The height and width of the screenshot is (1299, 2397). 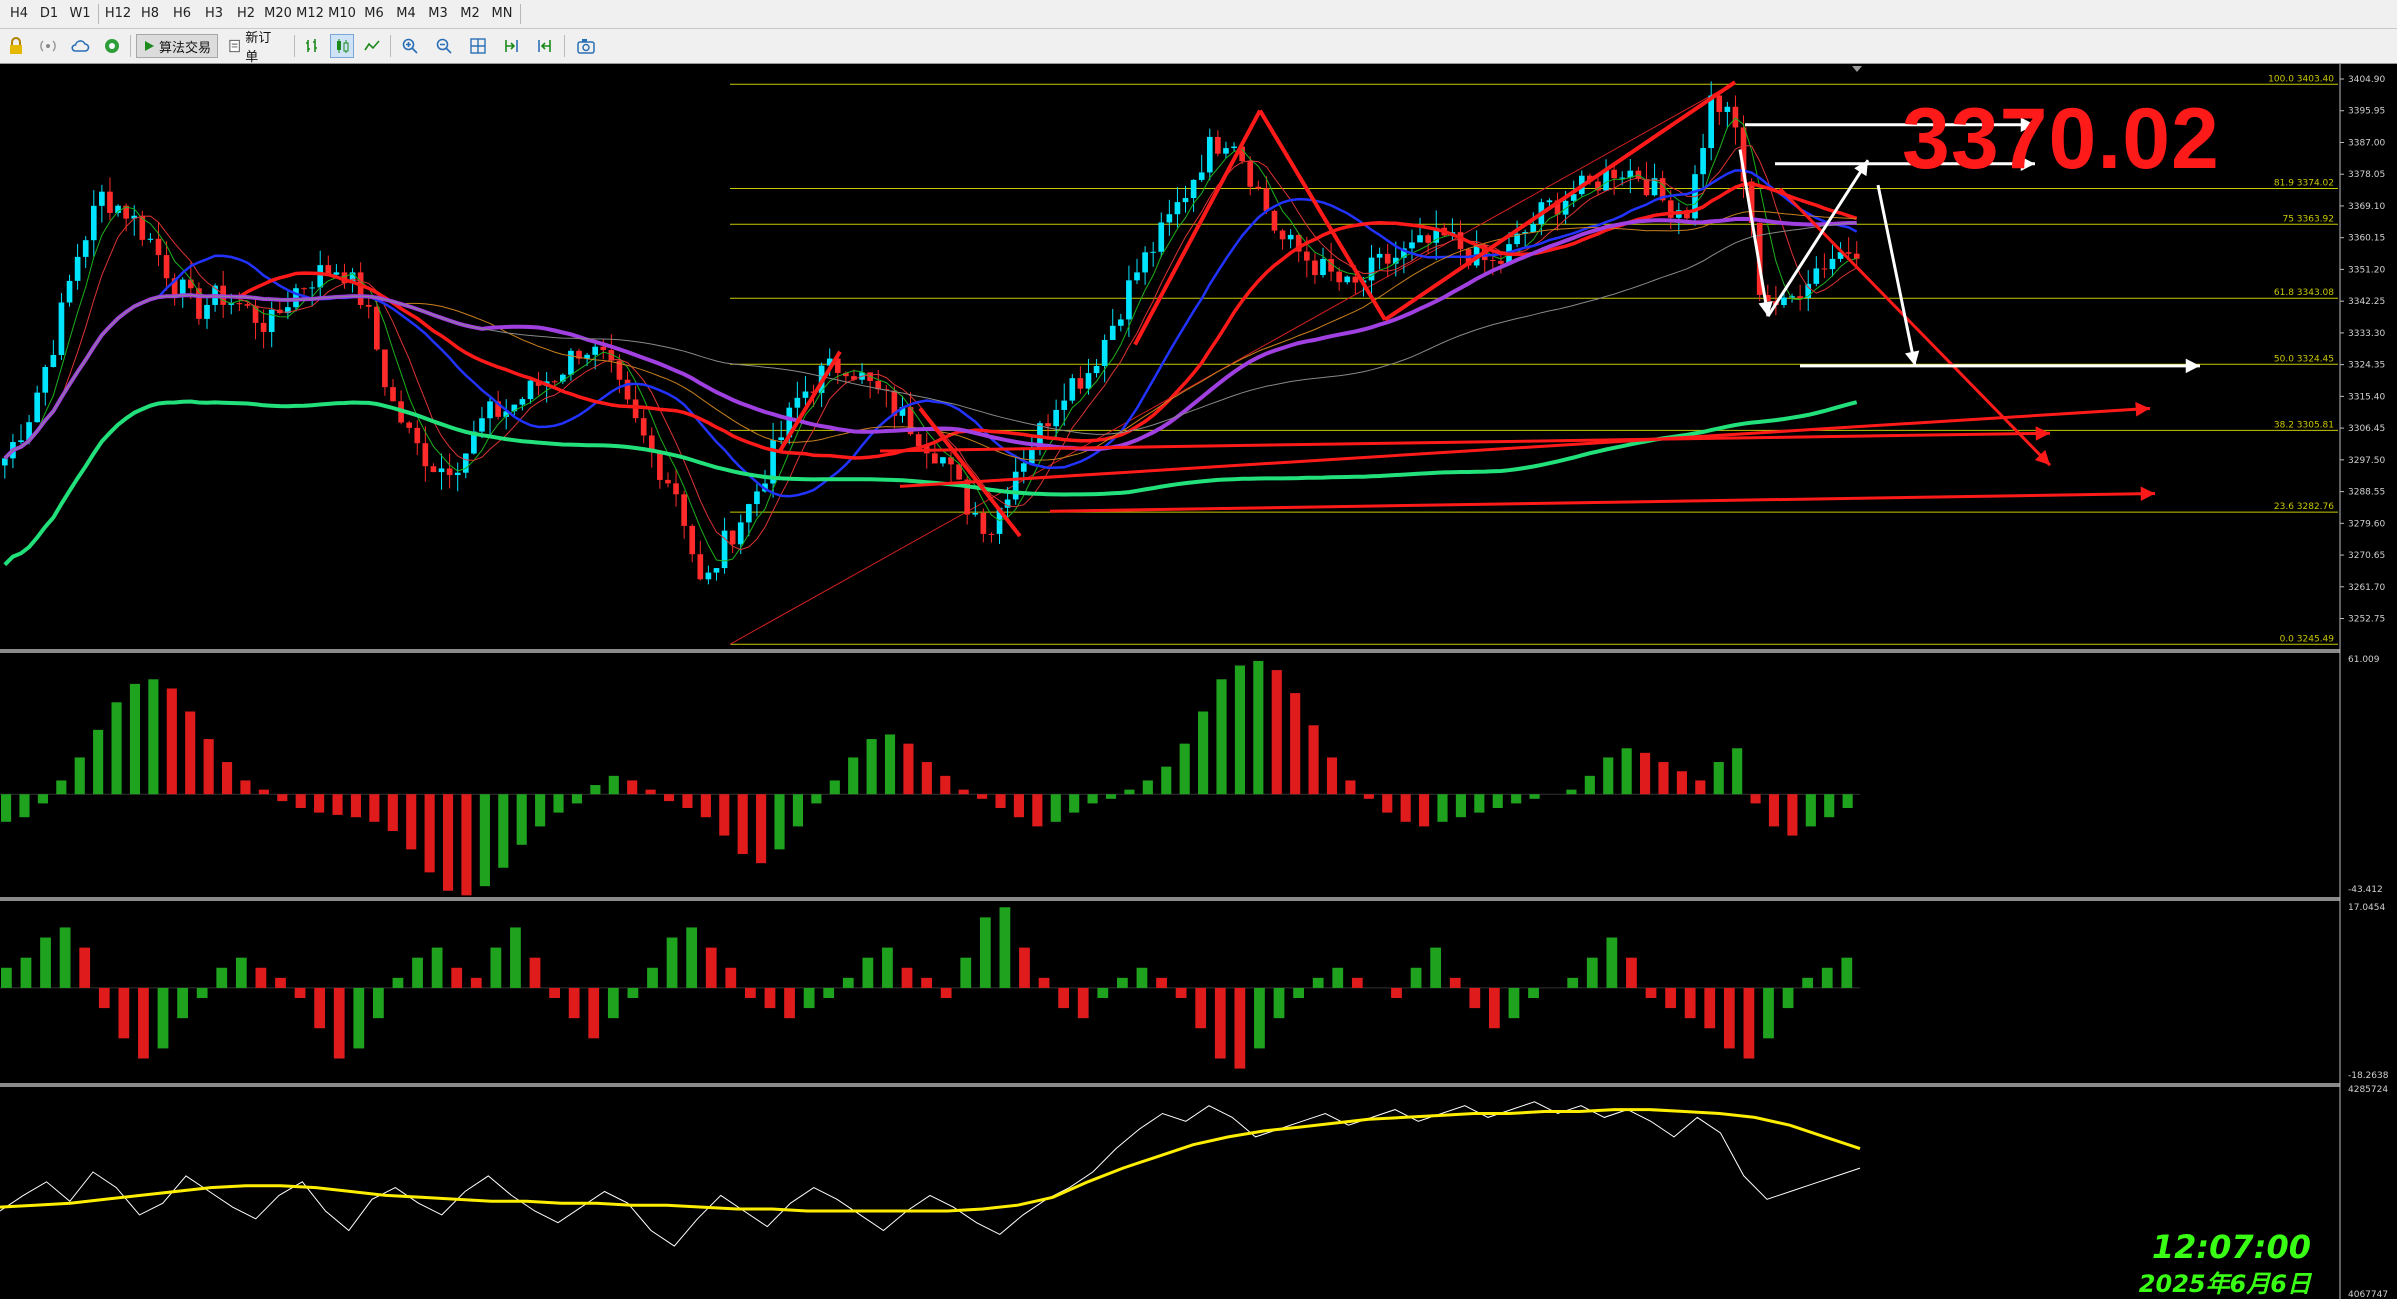 What do you see at coordinates (80, 46) in the screenshot?
I see `cloud-icon` at bounding box center [80, 46].